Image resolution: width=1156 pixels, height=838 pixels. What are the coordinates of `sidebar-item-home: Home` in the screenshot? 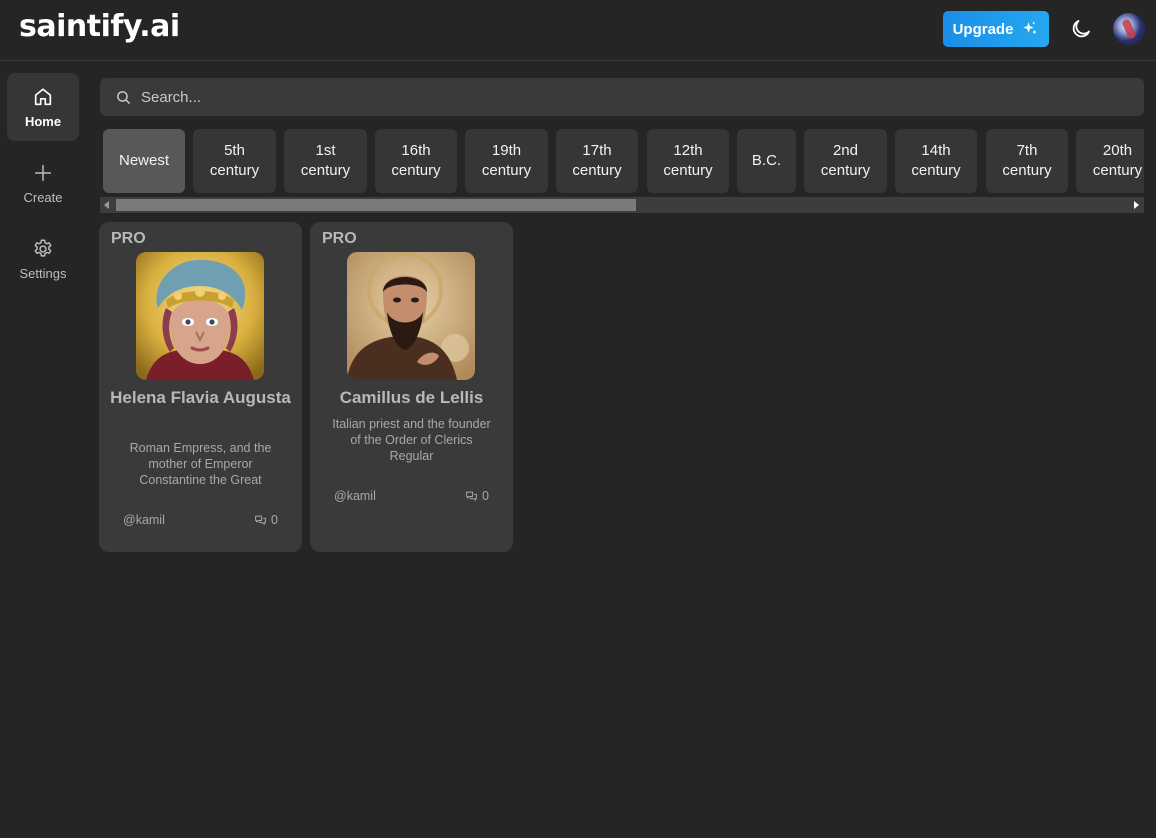 It's located at (43, 107).